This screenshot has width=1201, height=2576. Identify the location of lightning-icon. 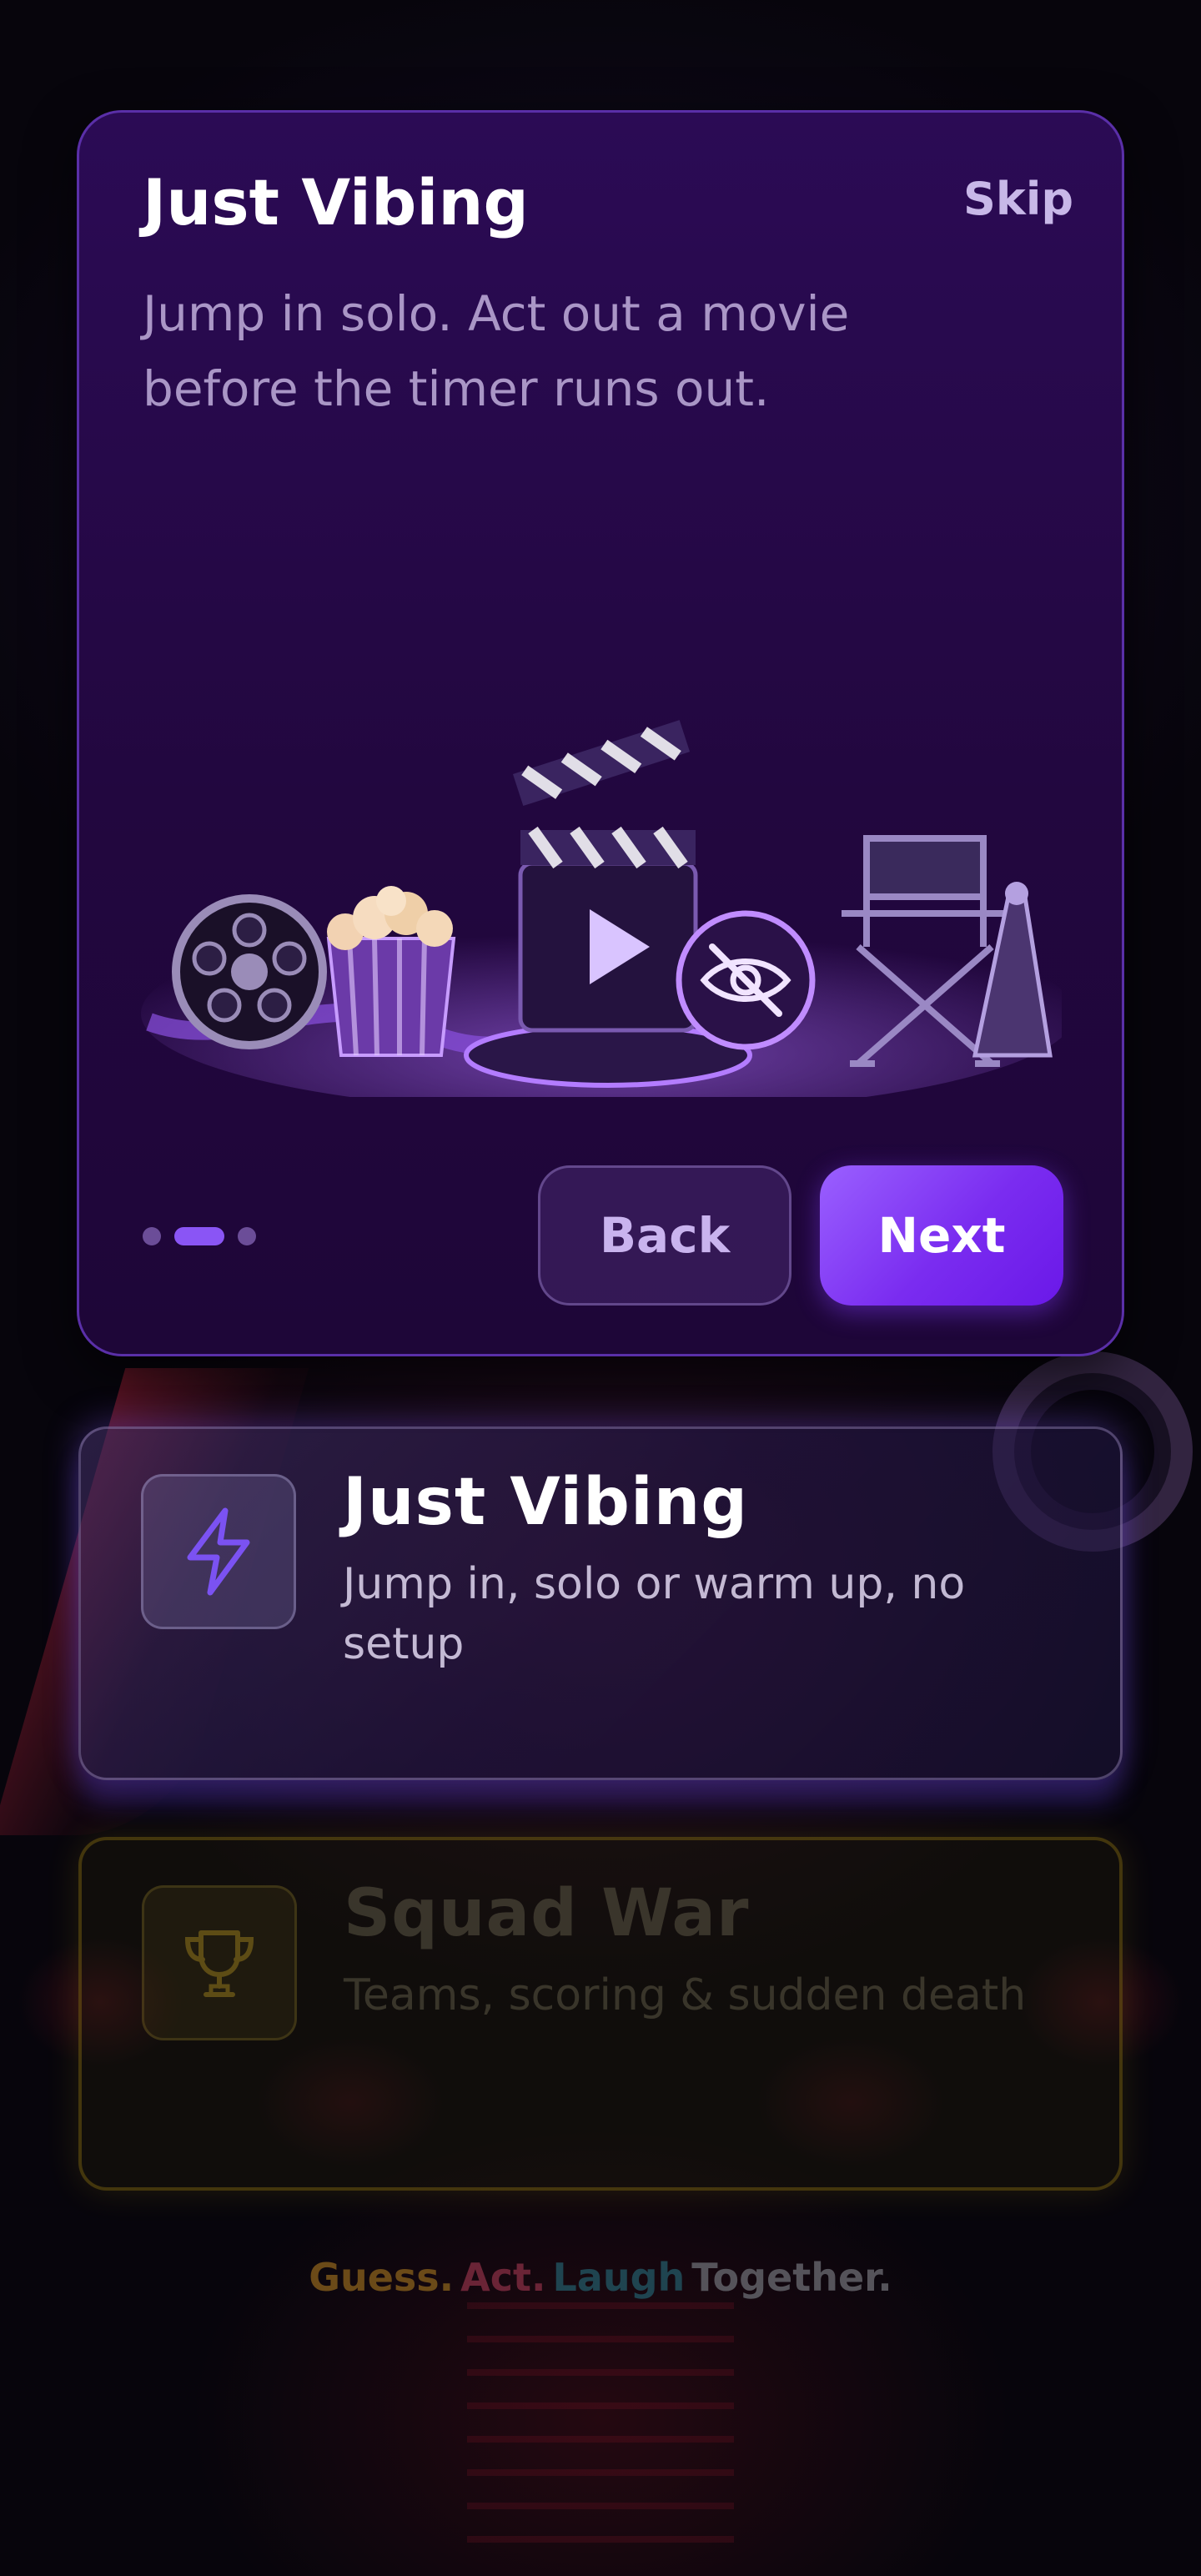
(219, 1551).